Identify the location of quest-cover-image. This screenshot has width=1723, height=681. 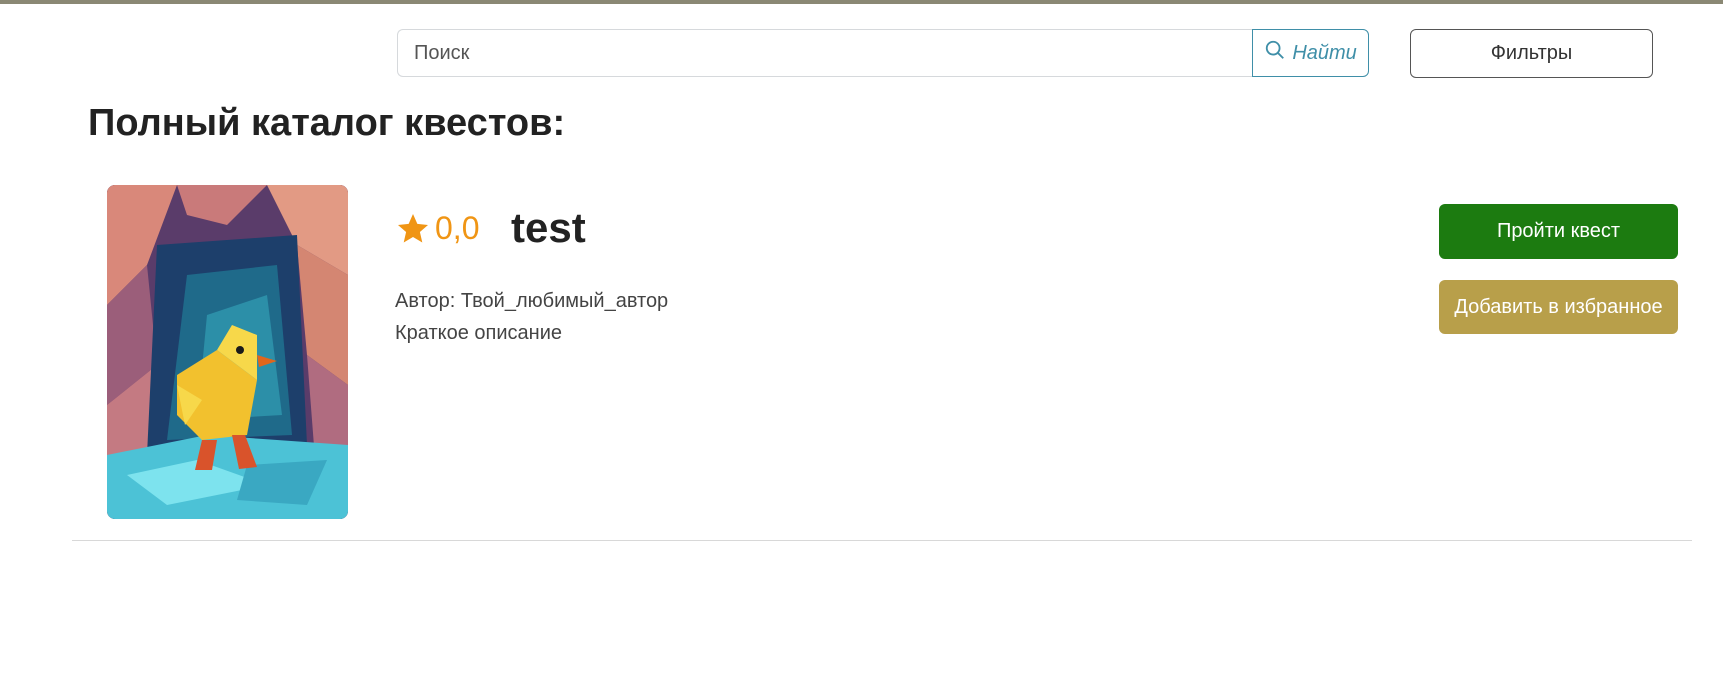
(227, 352).